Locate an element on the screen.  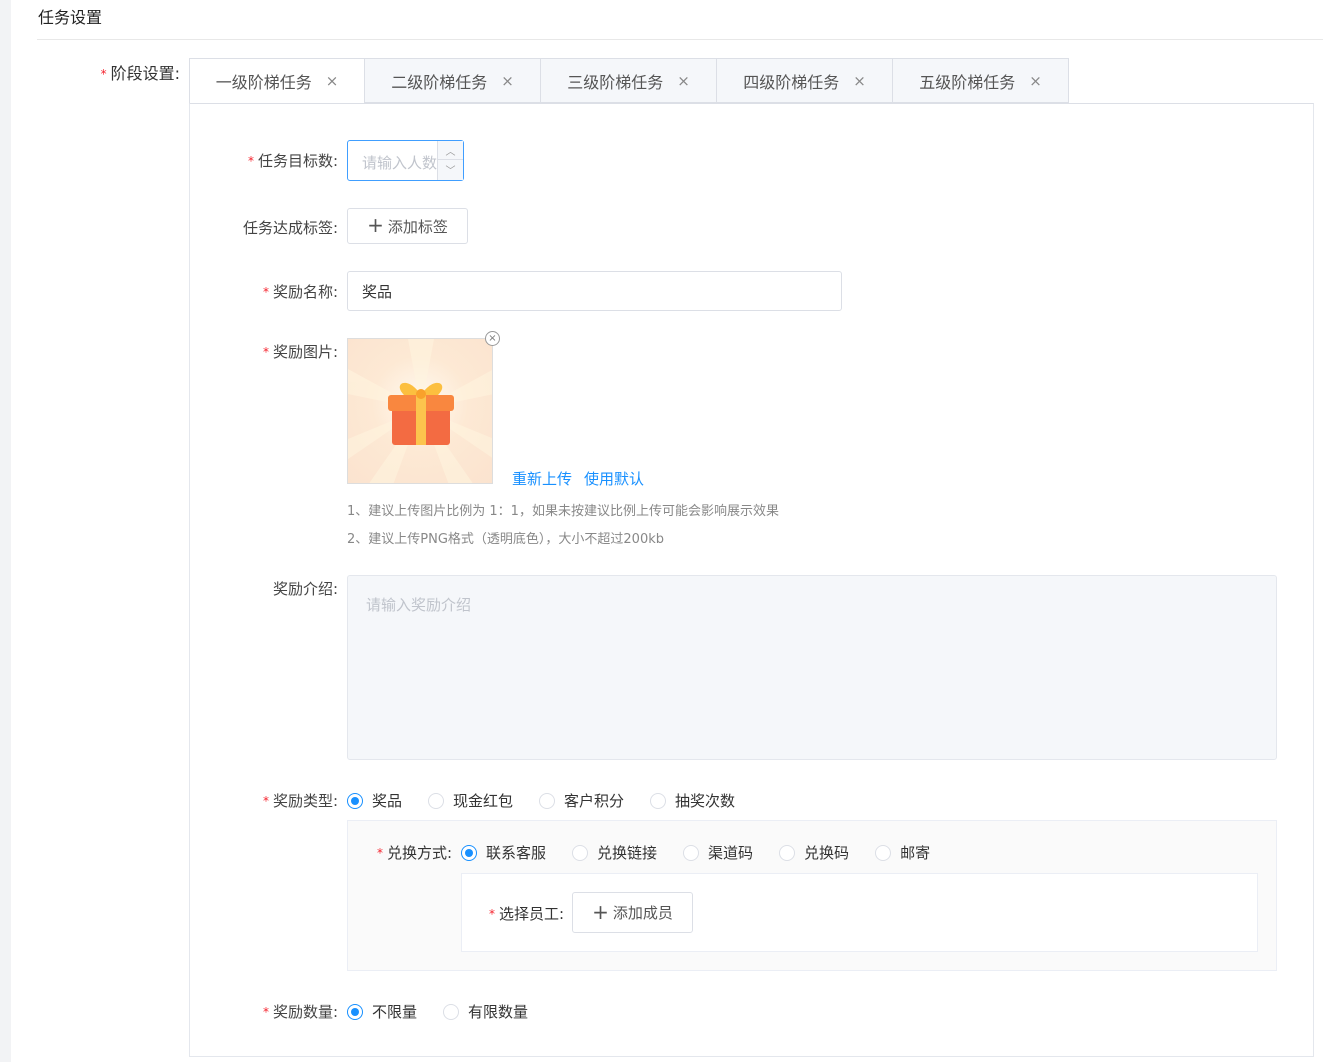
tag-label: 任务达成标签: is located at coordinates (290, 228).